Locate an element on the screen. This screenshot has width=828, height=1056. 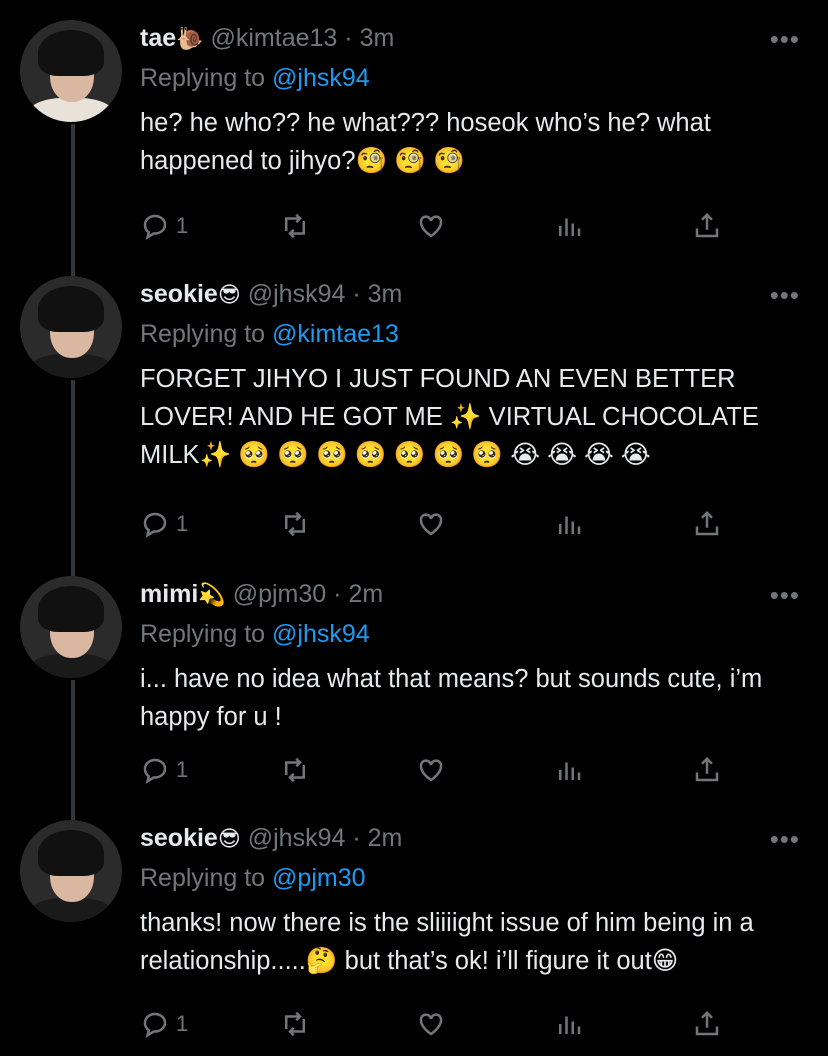
name-emoji: 🐌 is located at coordinates (190, 38).